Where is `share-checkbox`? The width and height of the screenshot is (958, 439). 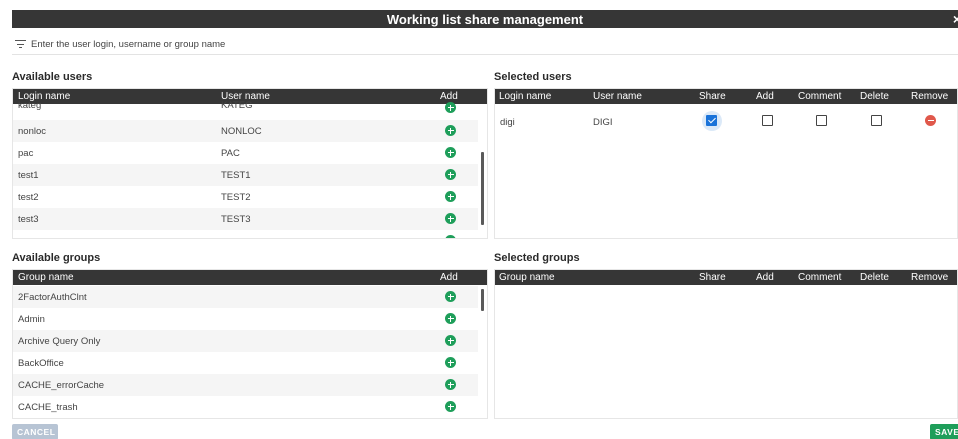 share-checkbox is located at coordinates (711, 120).